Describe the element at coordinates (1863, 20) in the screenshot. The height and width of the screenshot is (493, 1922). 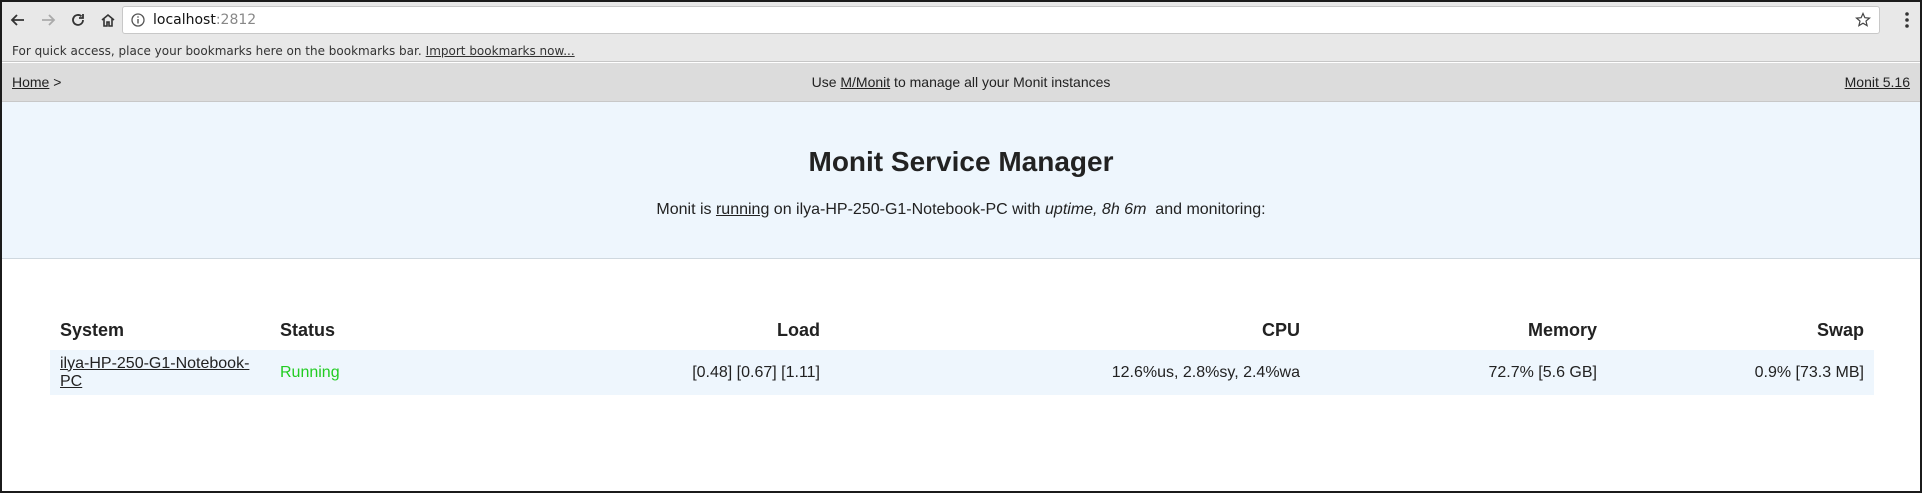
I see `star-icon` at that location.